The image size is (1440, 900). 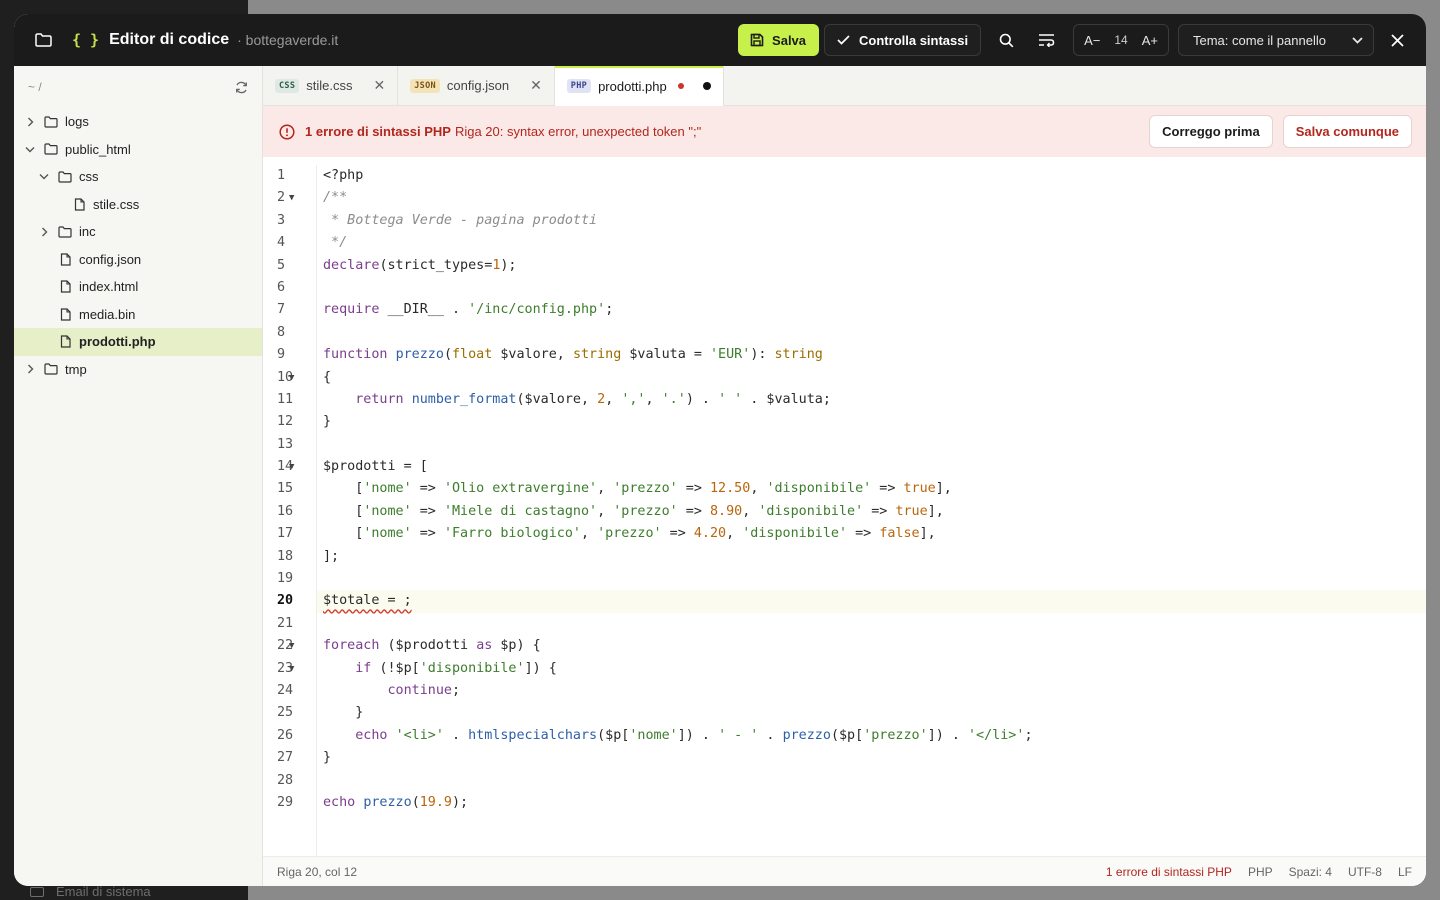 What do you see at coordinates (138, 370) in the screenshot?
I see `tree-item-tmp: tmp` at bounding box center [138, 370].